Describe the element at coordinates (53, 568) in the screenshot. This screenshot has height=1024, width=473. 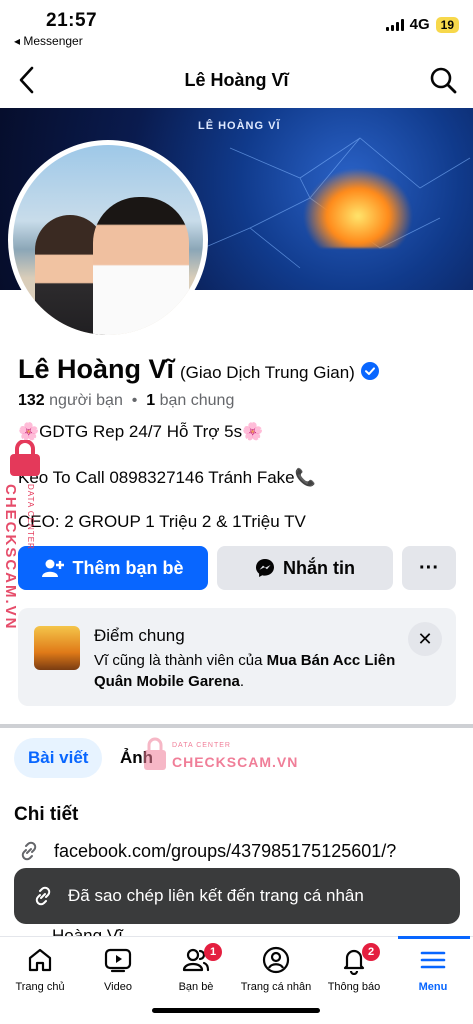
I see `add-friend-icon` at that location.